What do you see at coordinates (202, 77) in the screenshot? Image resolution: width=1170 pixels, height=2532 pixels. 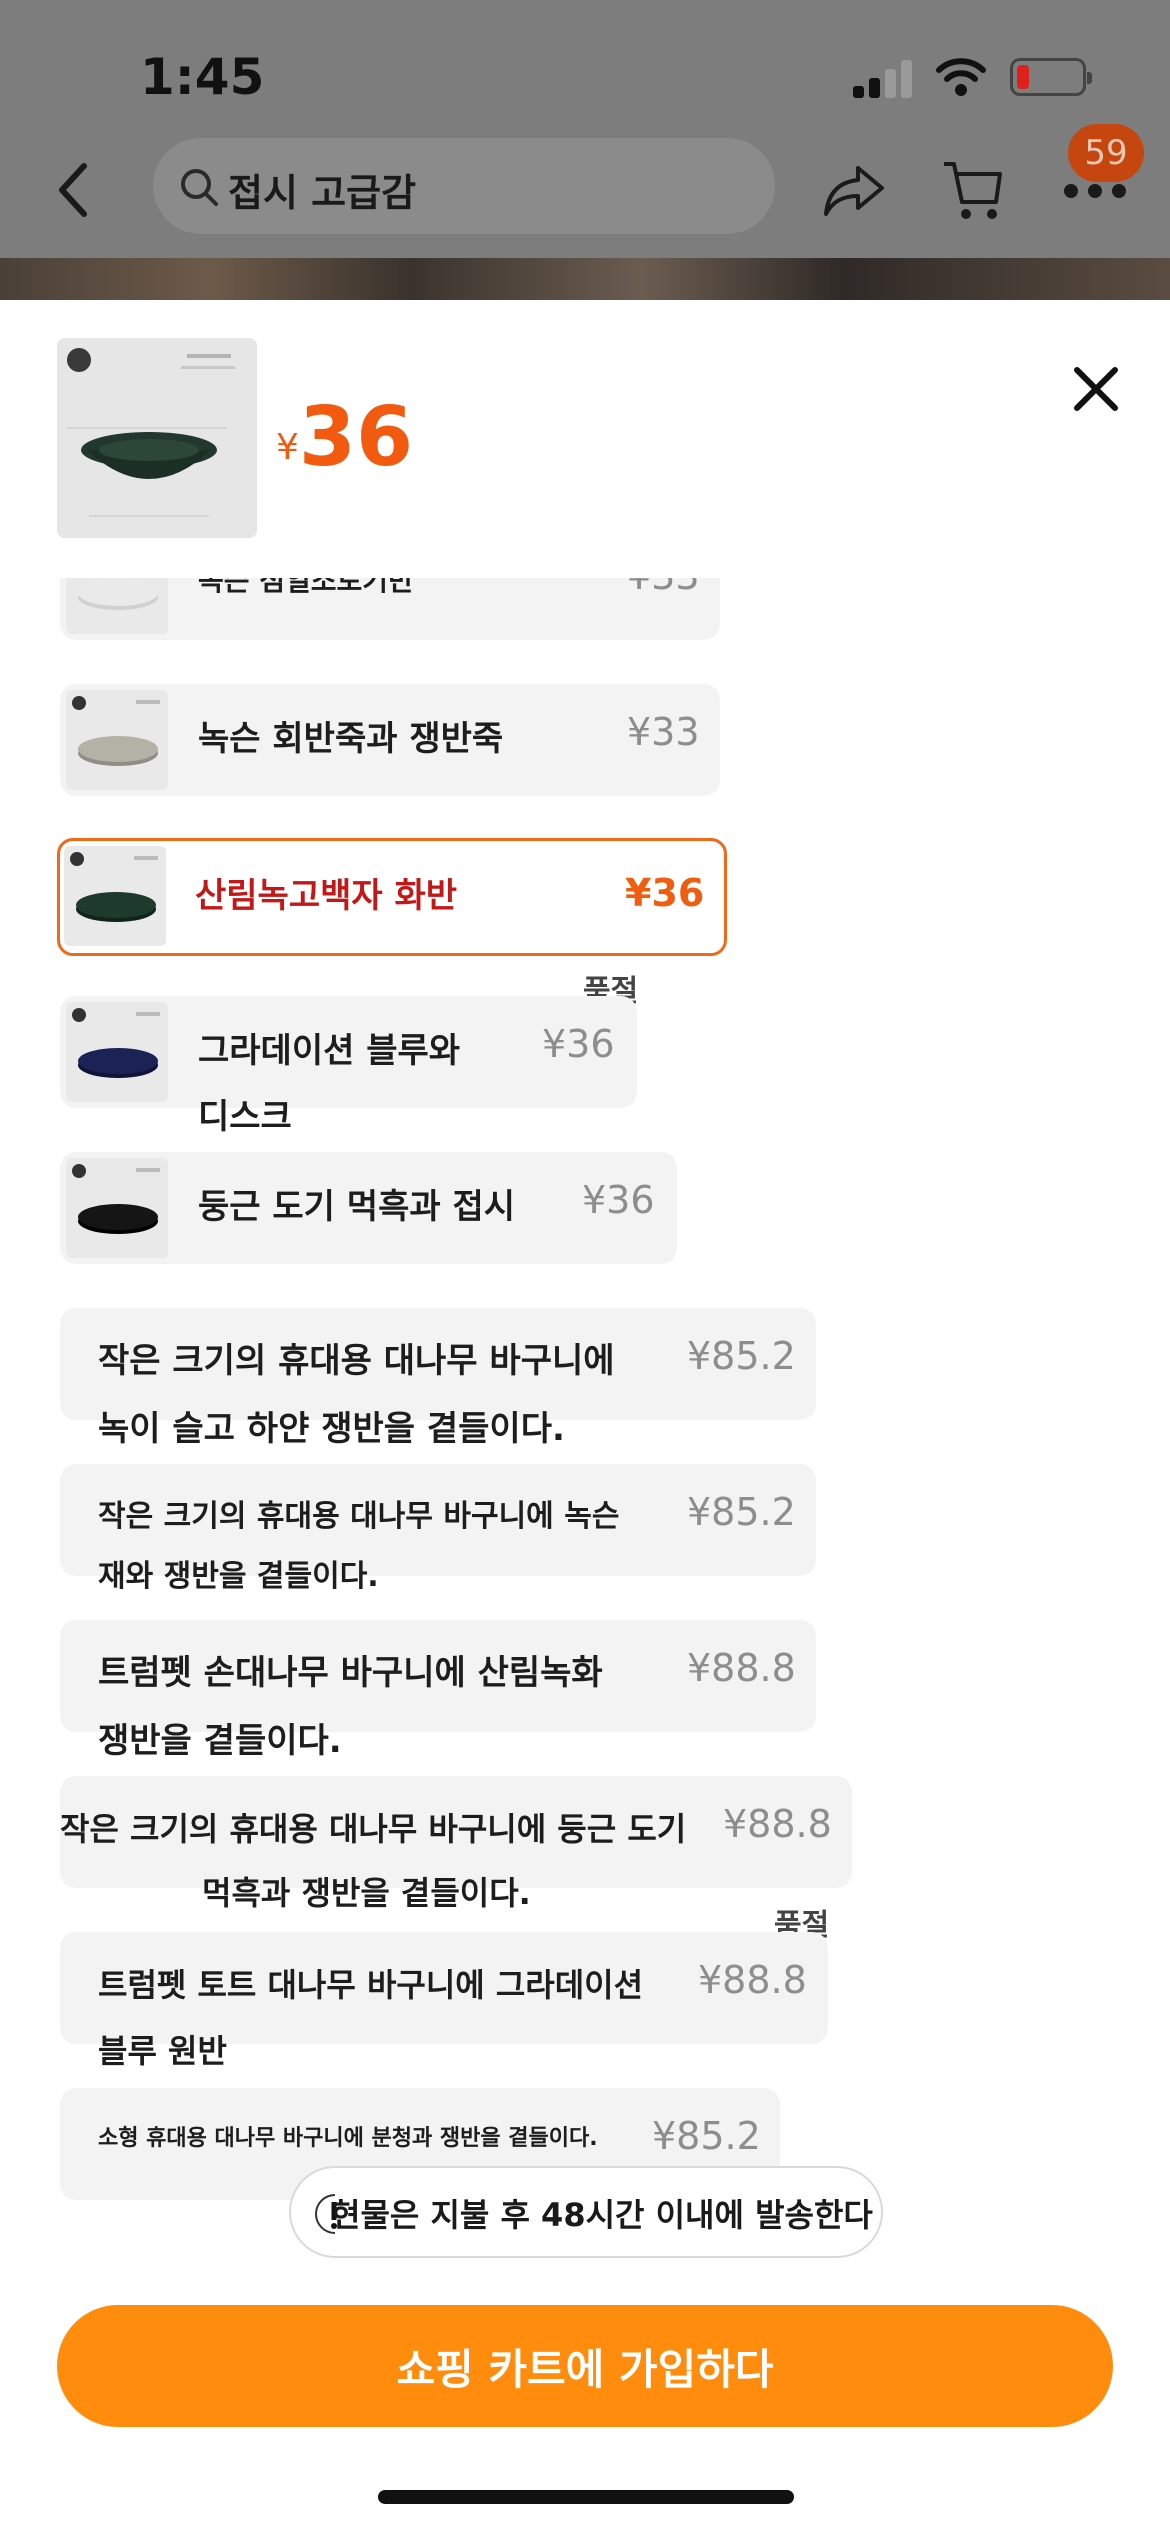 I see `status-time: 1:45` at bounding box center [202, 77].